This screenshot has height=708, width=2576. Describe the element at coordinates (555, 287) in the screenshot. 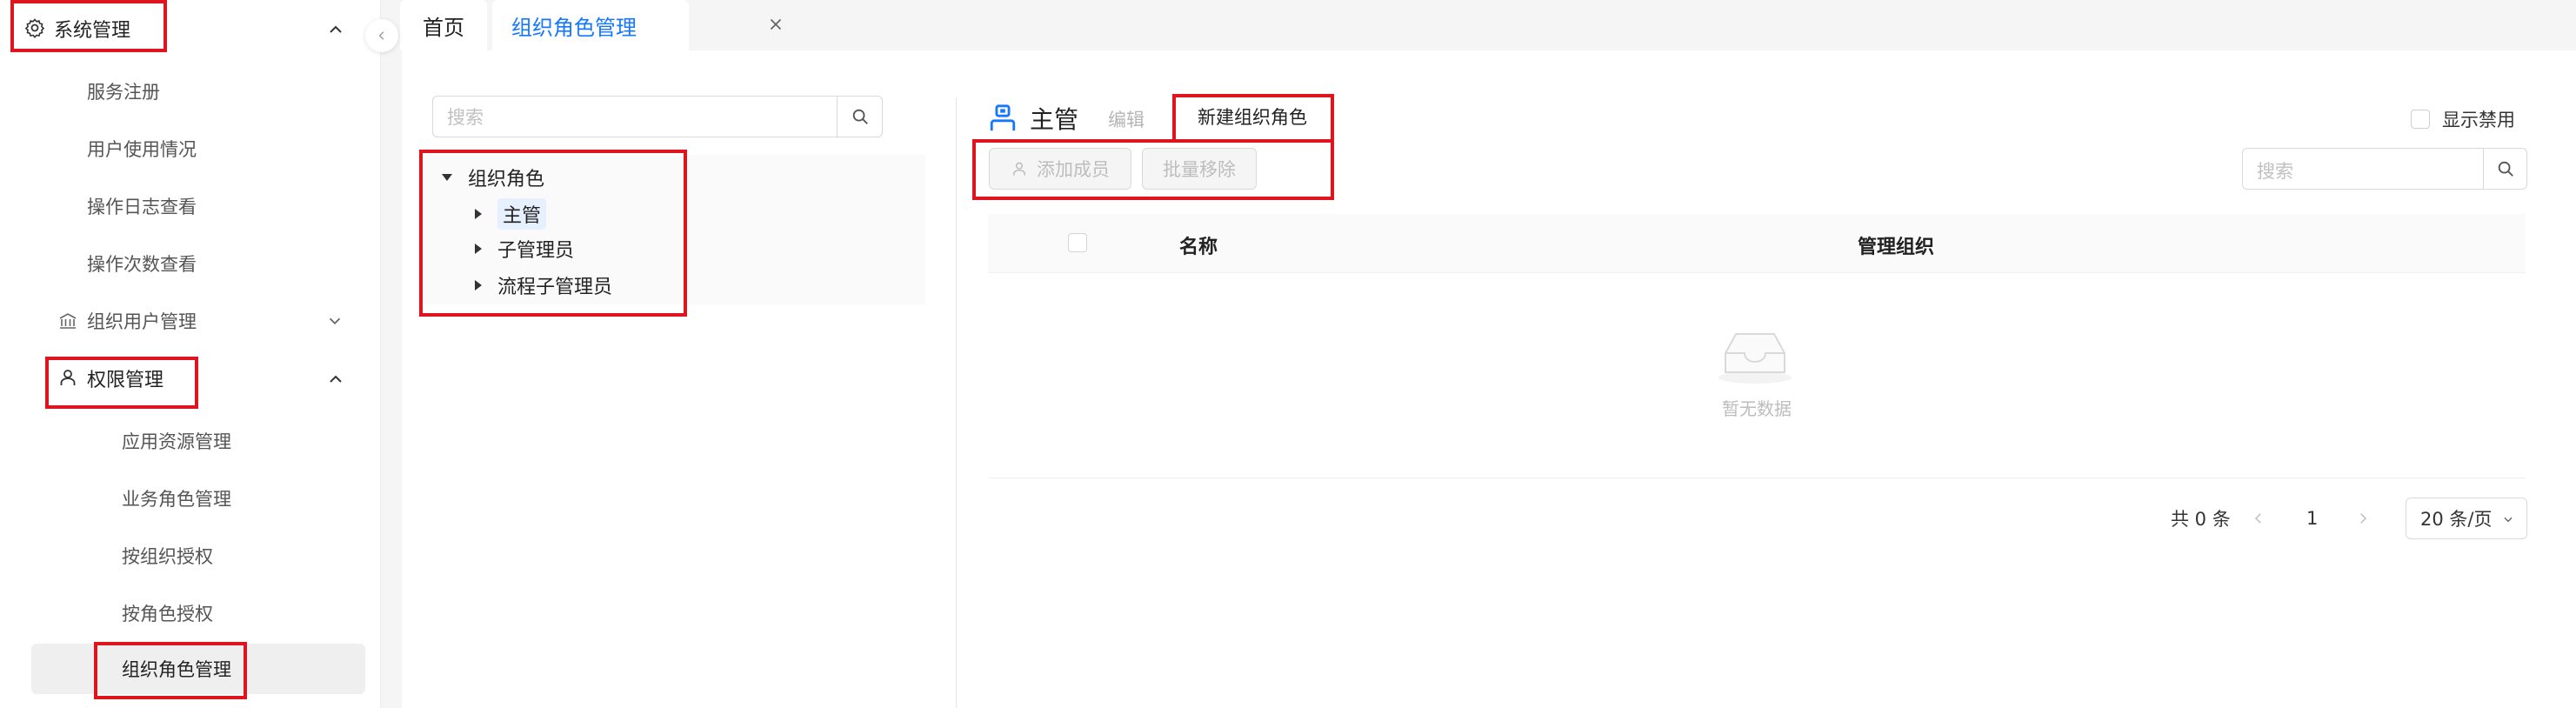

I see `tree-node-label: 流程子管理员` at that location.